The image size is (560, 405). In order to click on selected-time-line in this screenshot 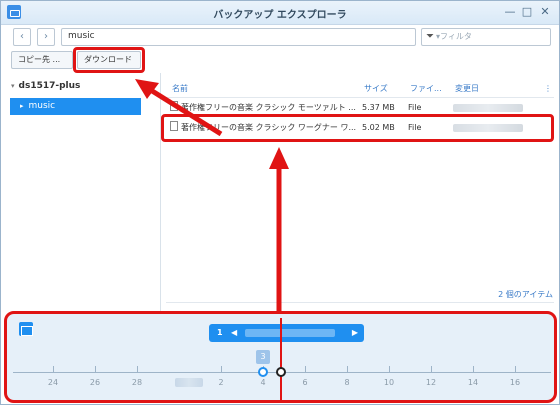, I will do `click(281, 359)`.